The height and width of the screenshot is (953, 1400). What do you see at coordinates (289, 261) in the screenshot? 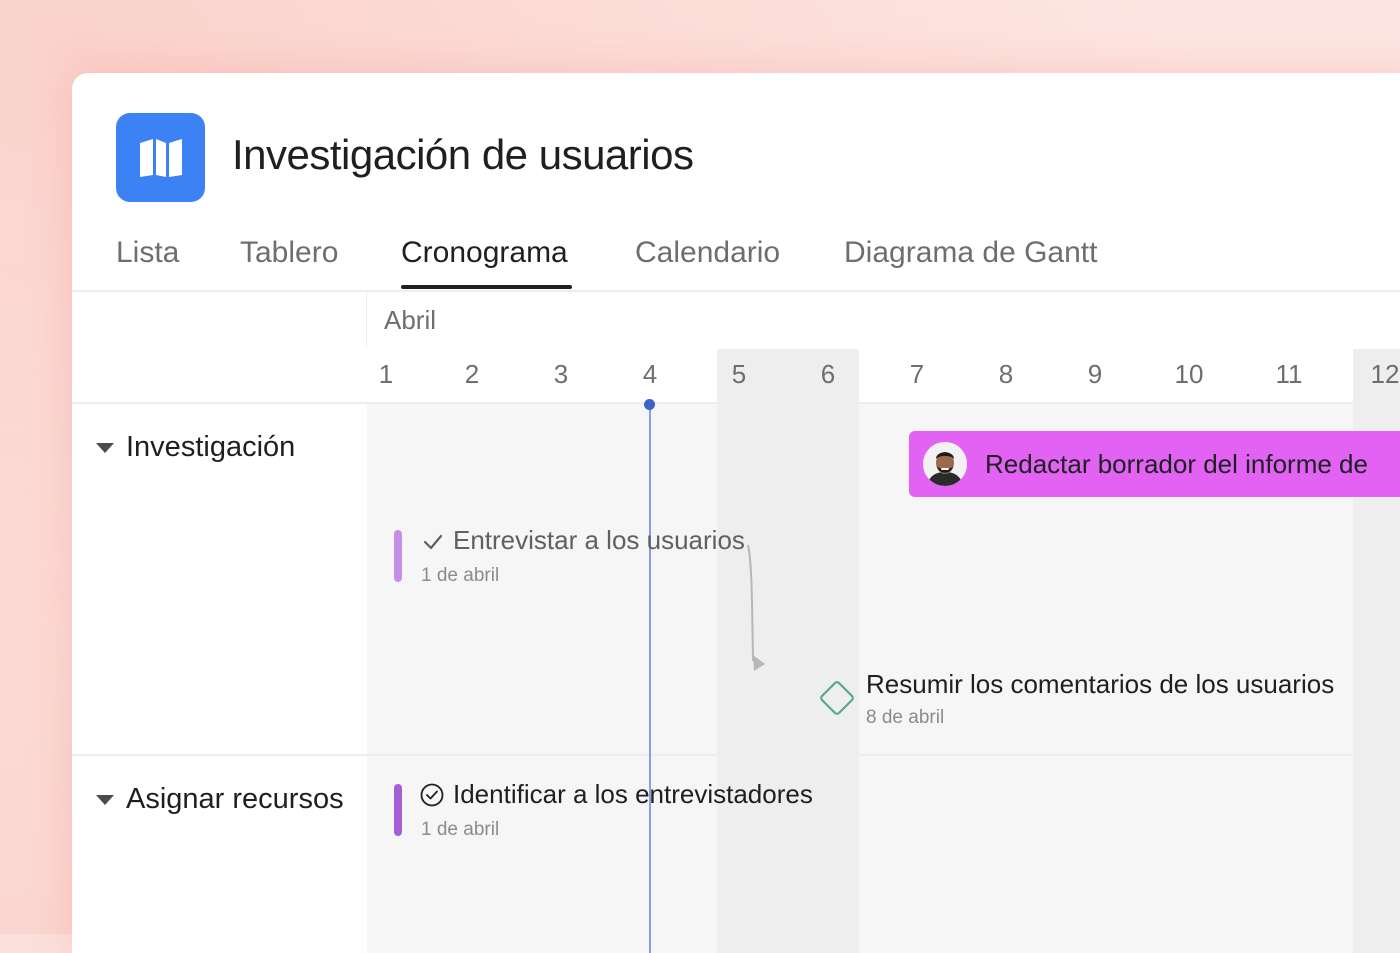
I see `tab-tablero: Tablero` at bounding box center [289, 261].